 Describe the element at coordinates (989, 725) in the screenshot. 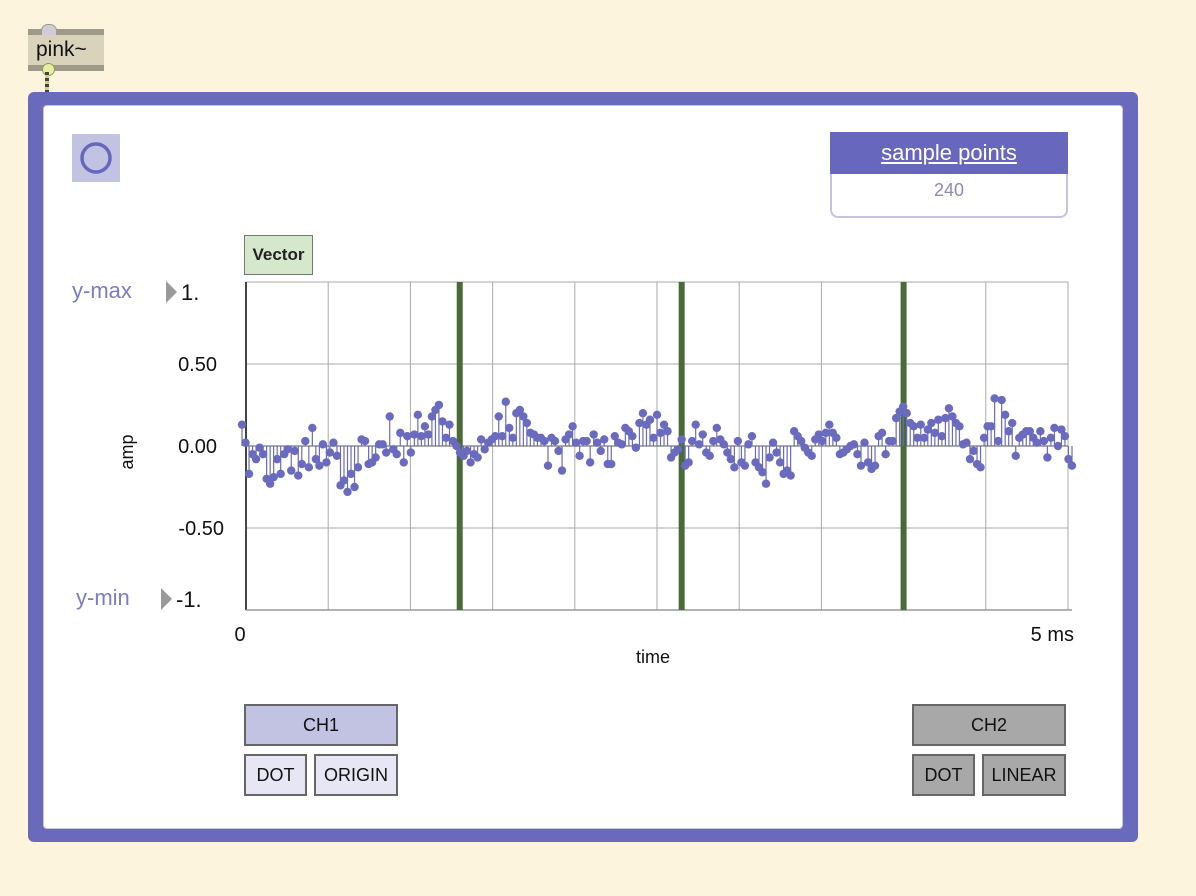

I see `ch2-button: CH2` at that location.